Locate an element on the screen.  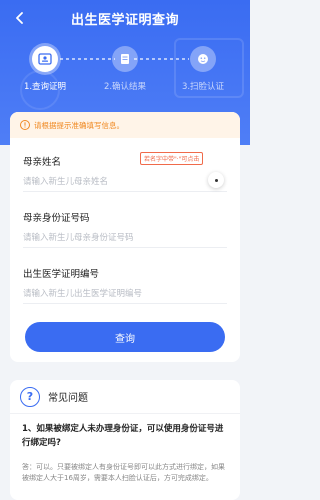
rare-character-tag: 若名字中带"·"可点击 is located at coordinates (172, 158).